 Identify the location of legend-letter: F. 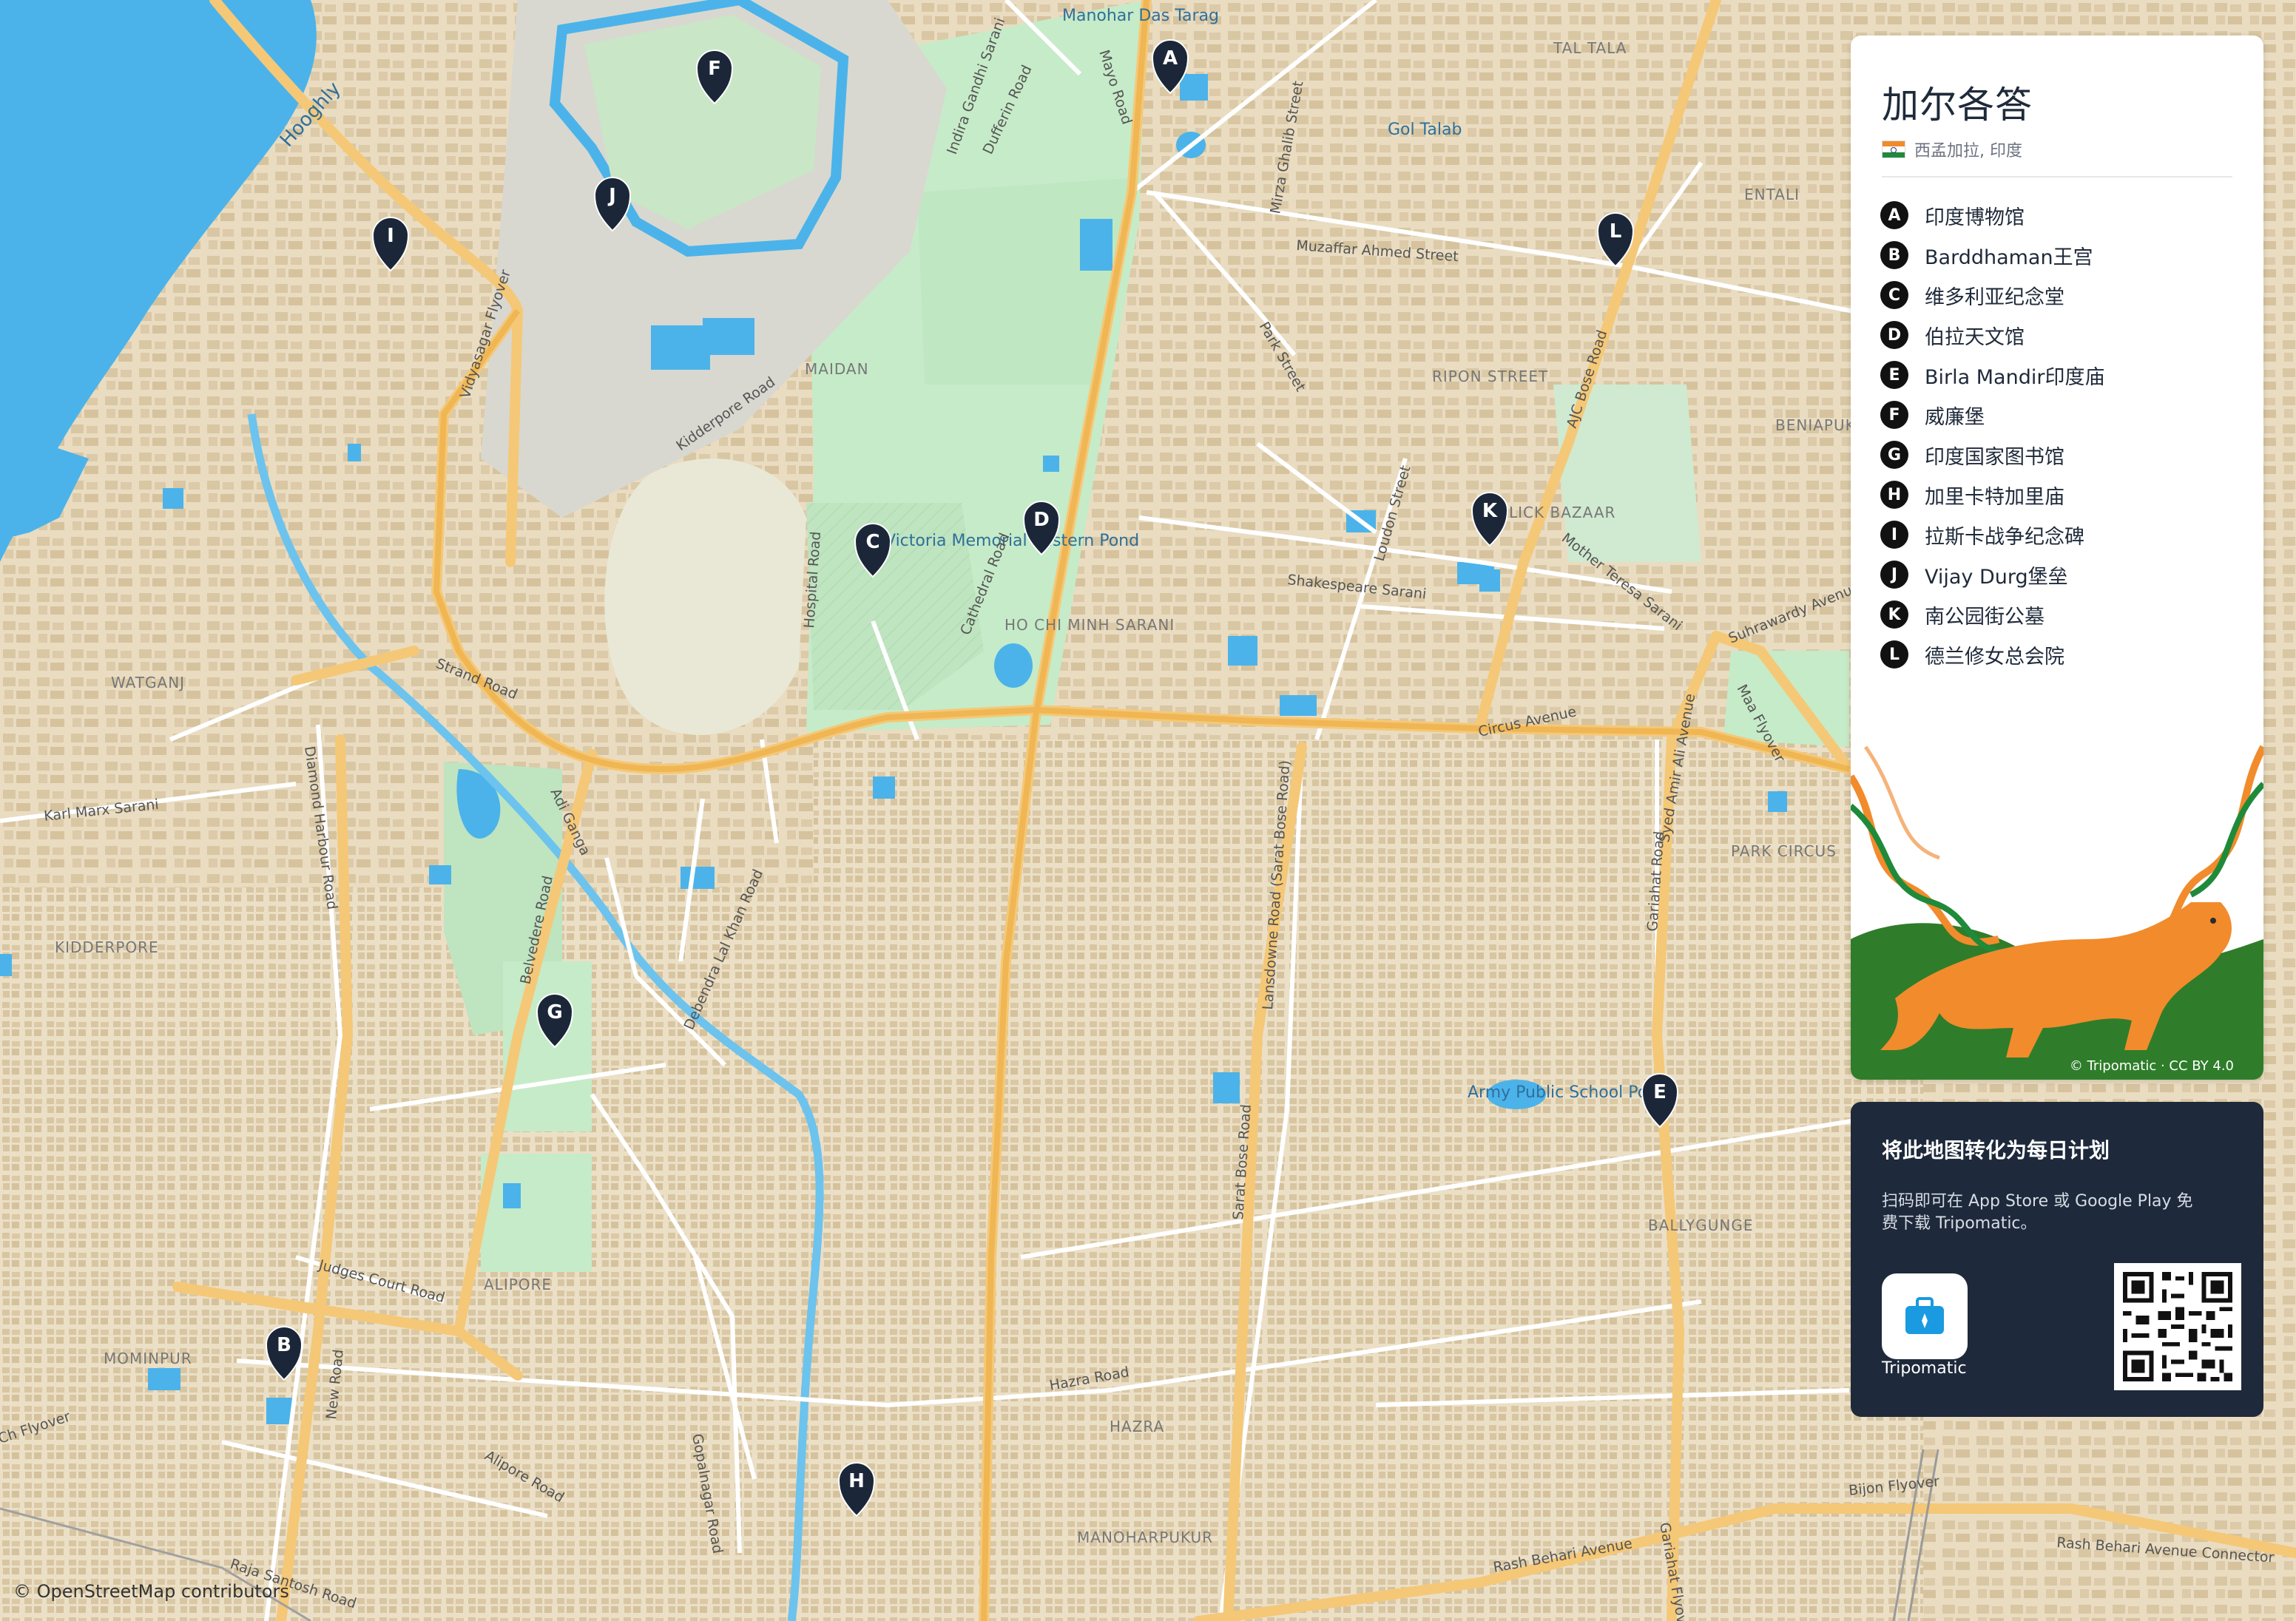
(1894, 415).